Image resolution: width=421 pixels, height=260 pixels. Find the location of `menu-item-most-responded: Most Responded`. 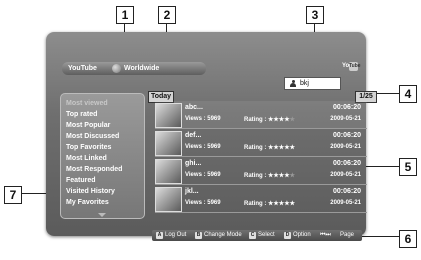

menu-item-most-responded: Most Responded is located at coordinates (94, 169).